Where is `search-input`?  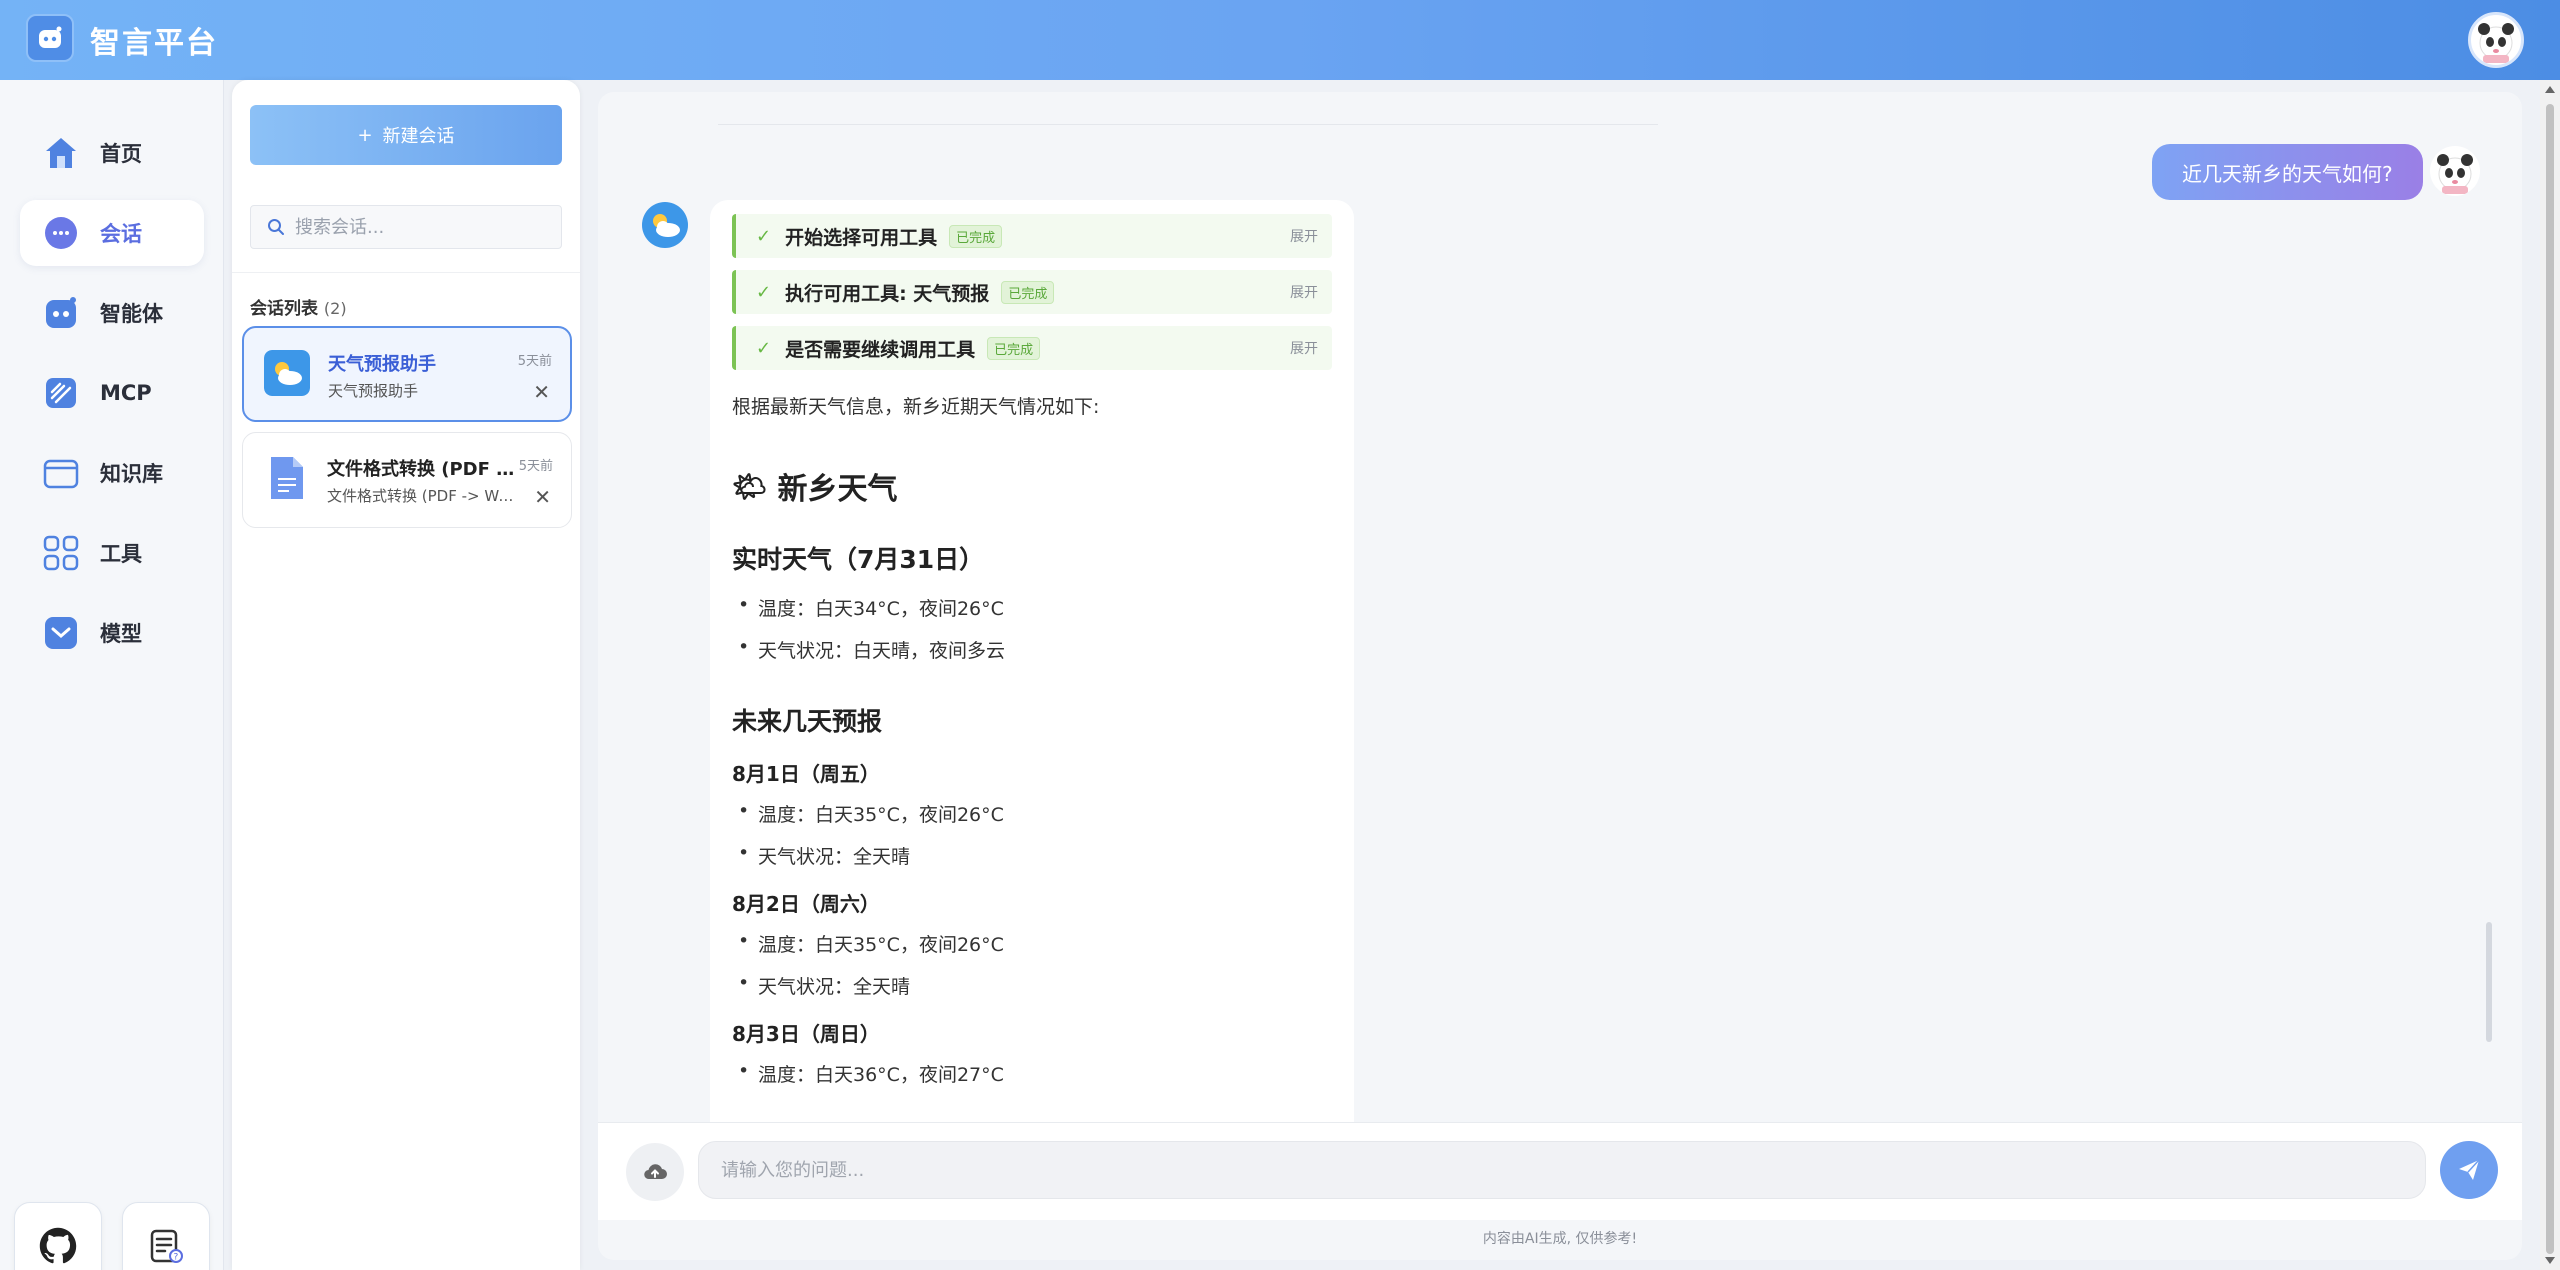
search-input is located at coordinates (425, 227).